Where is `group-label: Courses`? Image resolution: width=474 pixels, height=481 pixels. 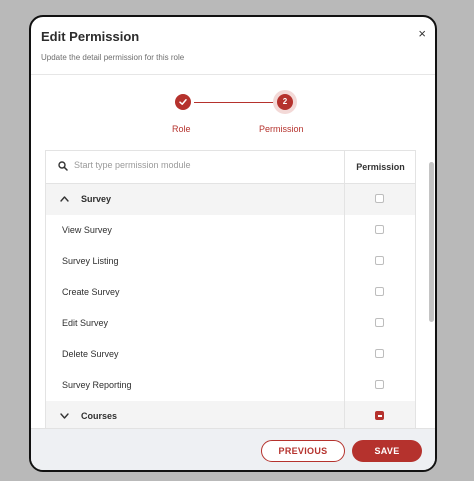 group-label: Courses is located at coordinates (99, 416).